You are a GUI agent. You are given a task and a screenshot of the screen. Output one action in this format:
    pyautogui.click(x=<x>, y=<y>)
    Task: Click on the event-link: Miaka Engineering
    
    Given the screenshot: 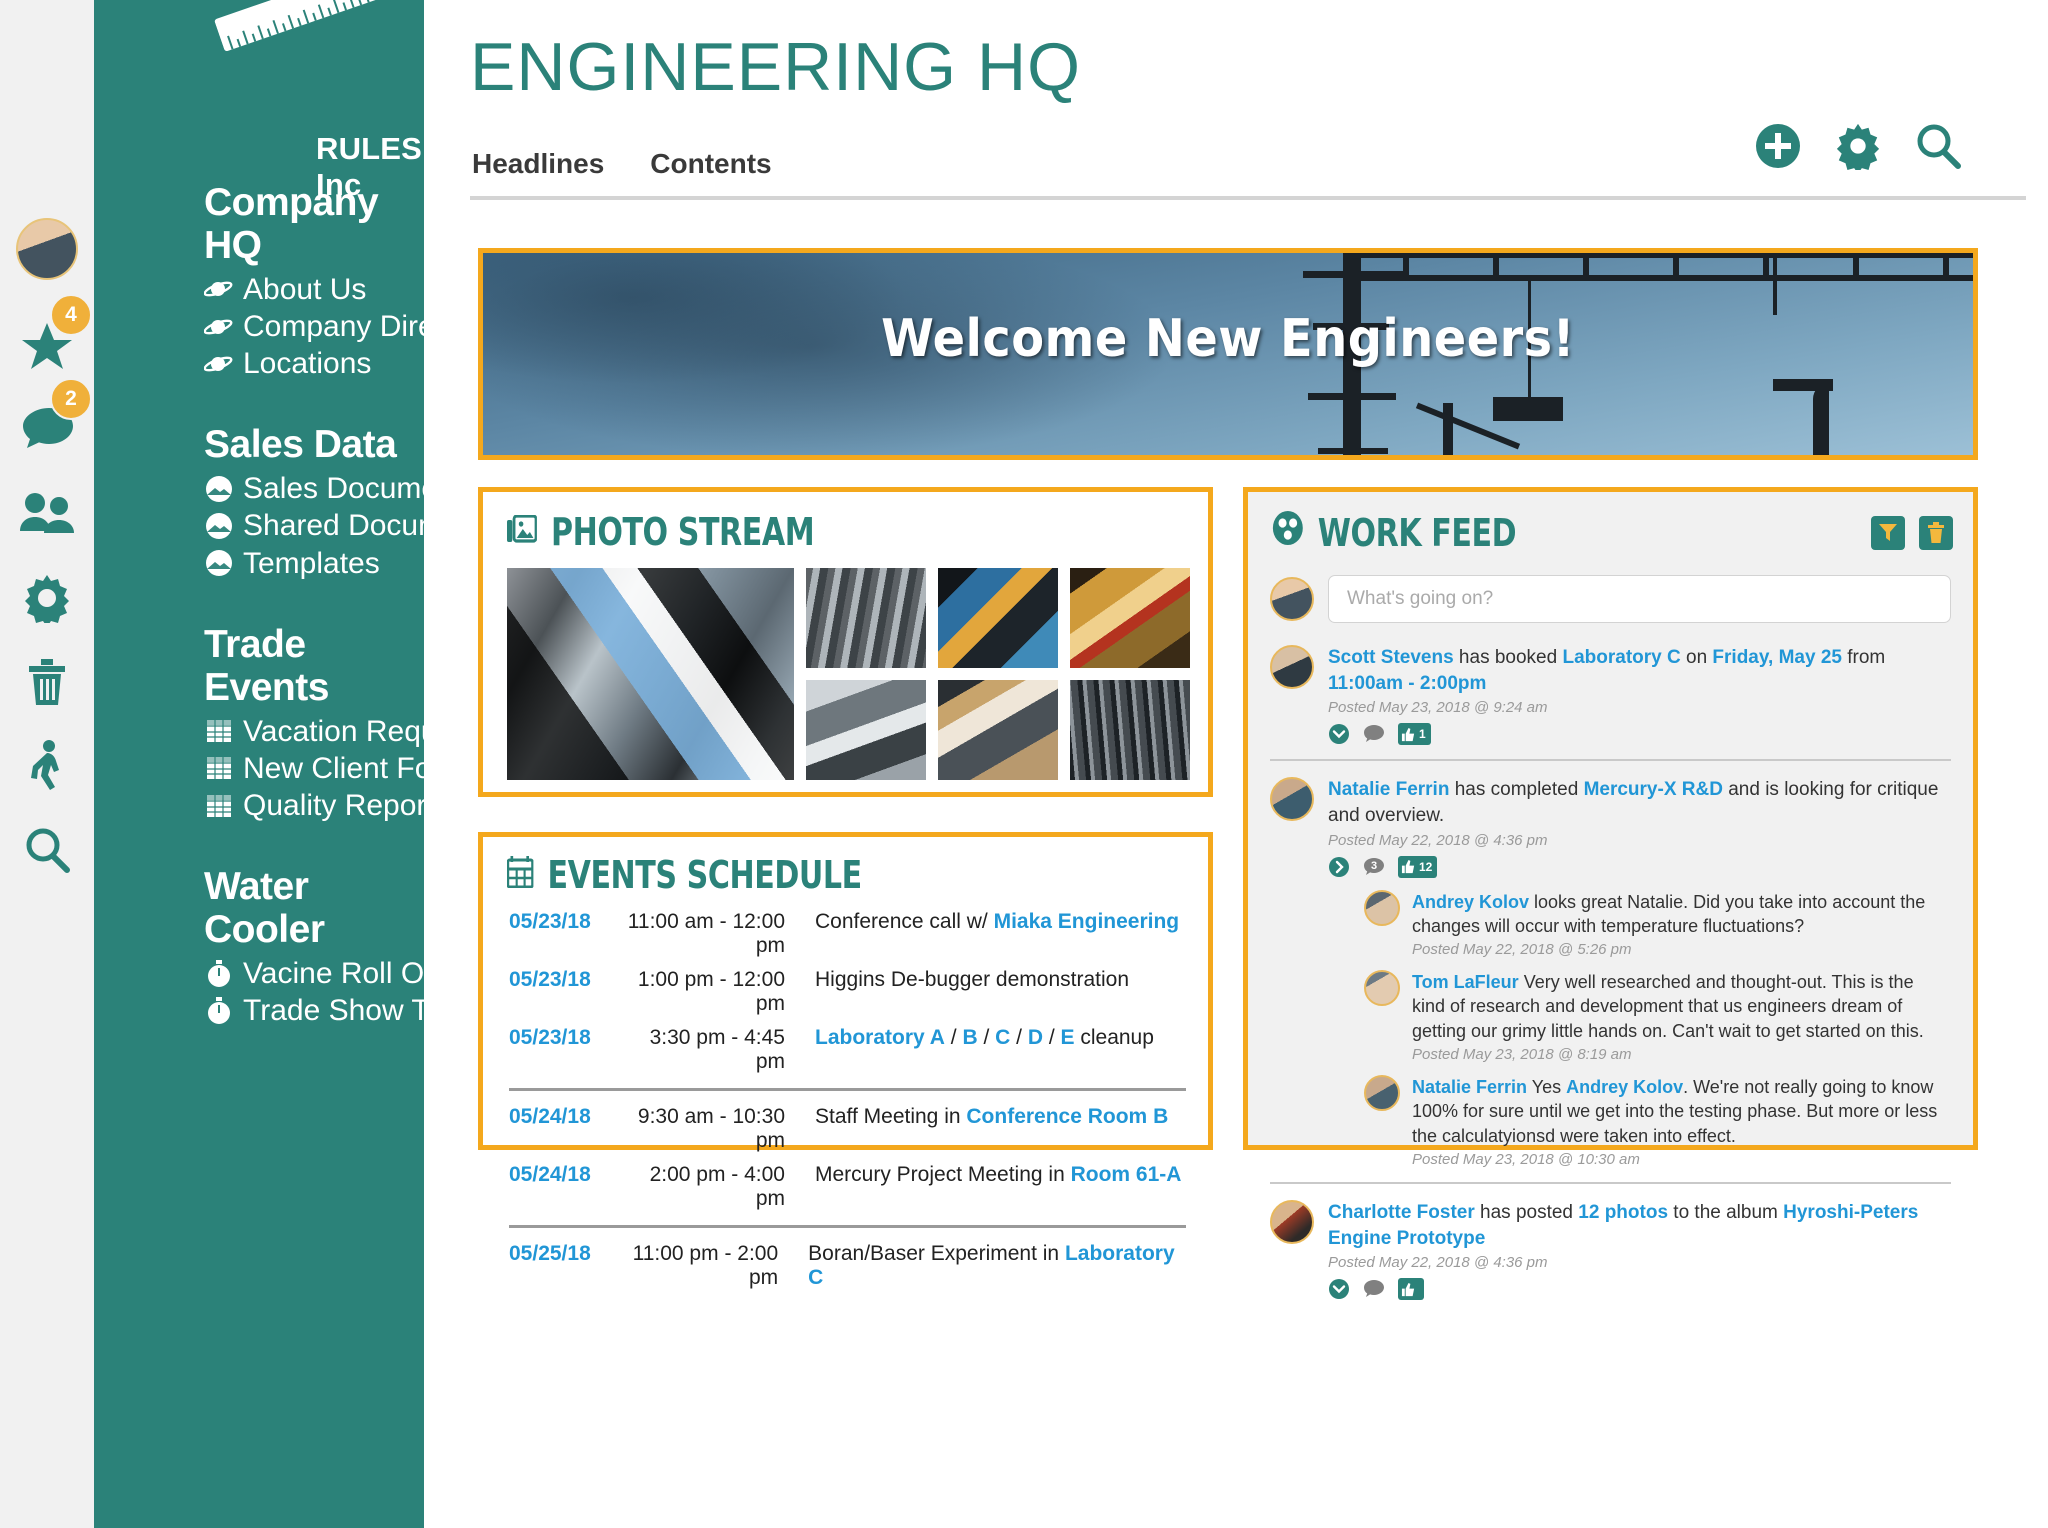 What is the action you would take?
    pyautogui.click(x=1087, y=921)
    